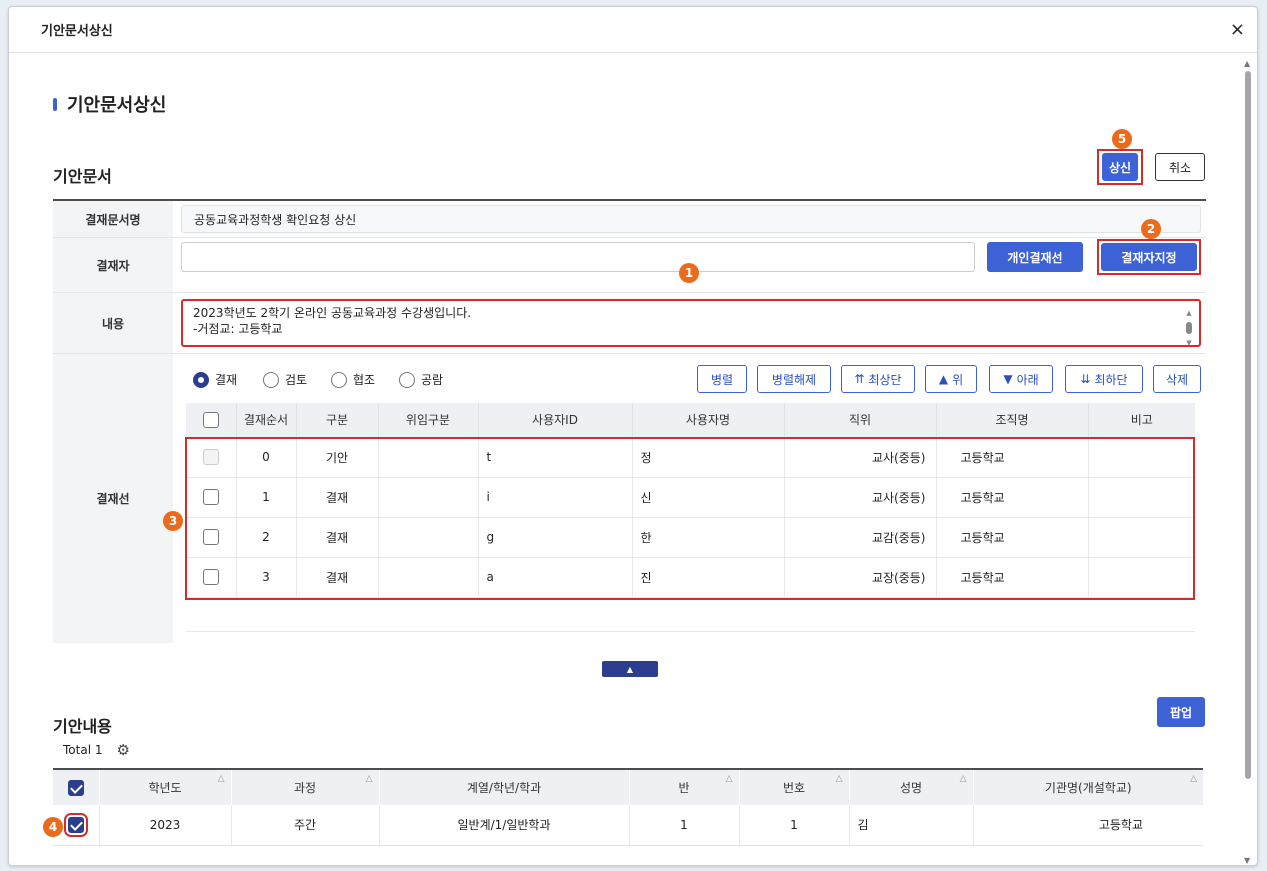 The width and height of the screenshot is (1267, 871). I want to click on highlight-approval-rows, so click(690, 518).